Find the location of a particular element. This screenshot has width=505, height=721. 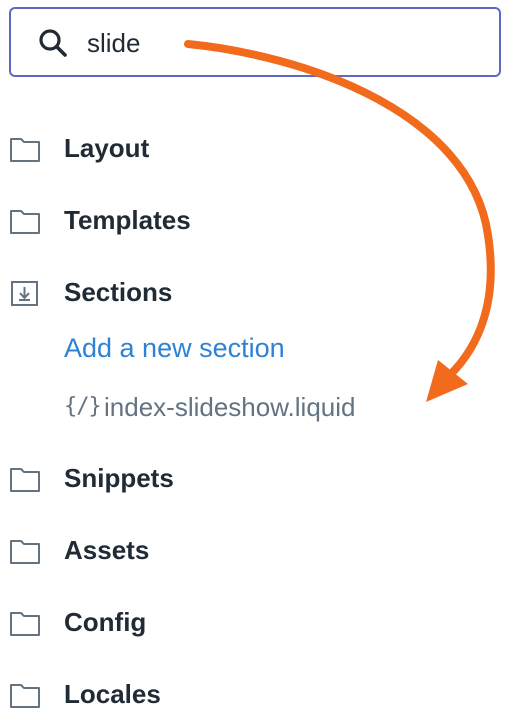

liquid-file-icon: {/} is located at coordinates (83, 406).